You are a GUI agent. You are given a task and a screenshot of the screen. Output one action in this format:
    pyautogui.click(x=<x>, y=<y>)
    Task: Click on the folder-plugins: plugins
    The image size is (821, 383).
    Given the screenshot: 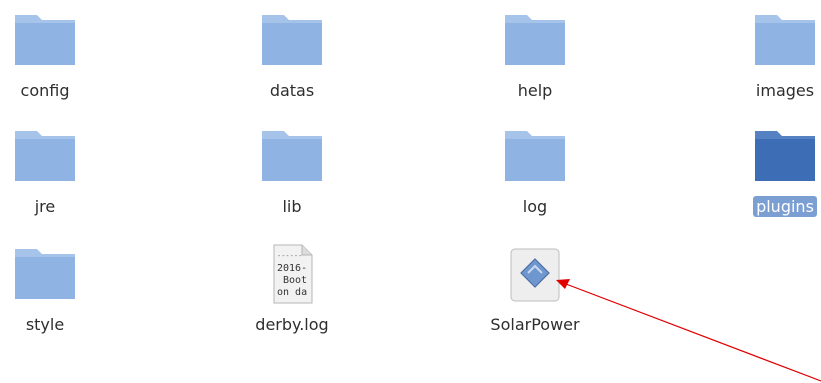 What is the action you would take?
    pyautogui.click(x=770, y=174)
    